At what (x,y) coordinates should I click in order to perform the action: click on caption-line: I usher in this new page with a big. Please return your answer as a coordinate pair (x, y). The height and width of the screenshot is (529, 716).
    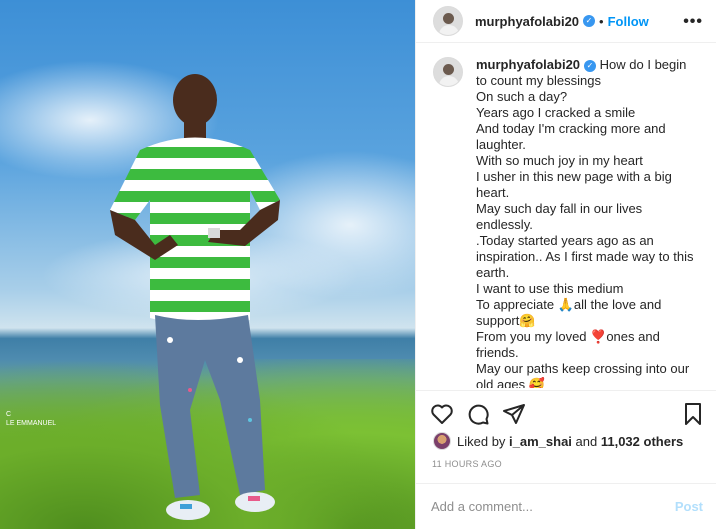
    Looking at the image, I should click on (574, 176).